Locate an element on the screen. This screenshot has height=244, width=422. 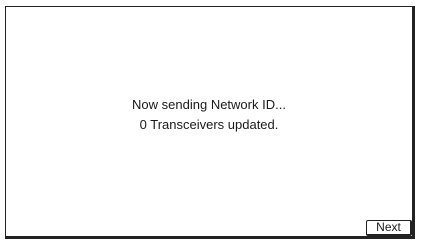
transceivers-updated-text: 0 Transceivers updated. is located at coordinates (209, 124).